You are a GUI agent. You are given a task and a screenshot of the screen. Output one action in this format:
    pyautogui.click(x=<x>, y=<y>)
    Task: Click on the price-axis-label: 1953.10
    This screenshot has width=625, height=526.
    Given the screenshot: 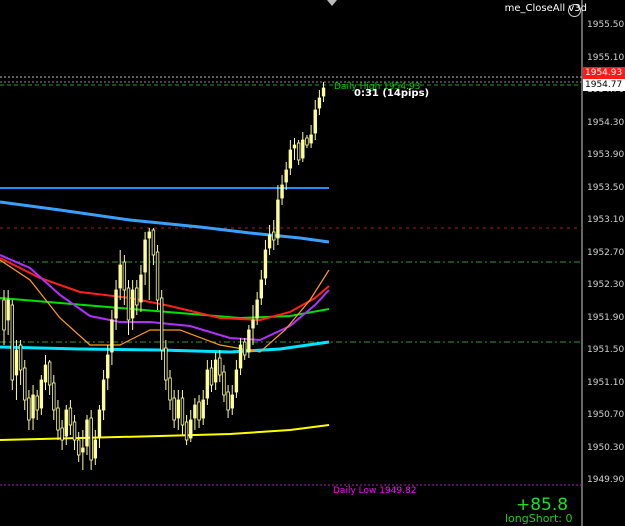 What is the action you would take?
    pyautogui.click(x=606, y=220)
    